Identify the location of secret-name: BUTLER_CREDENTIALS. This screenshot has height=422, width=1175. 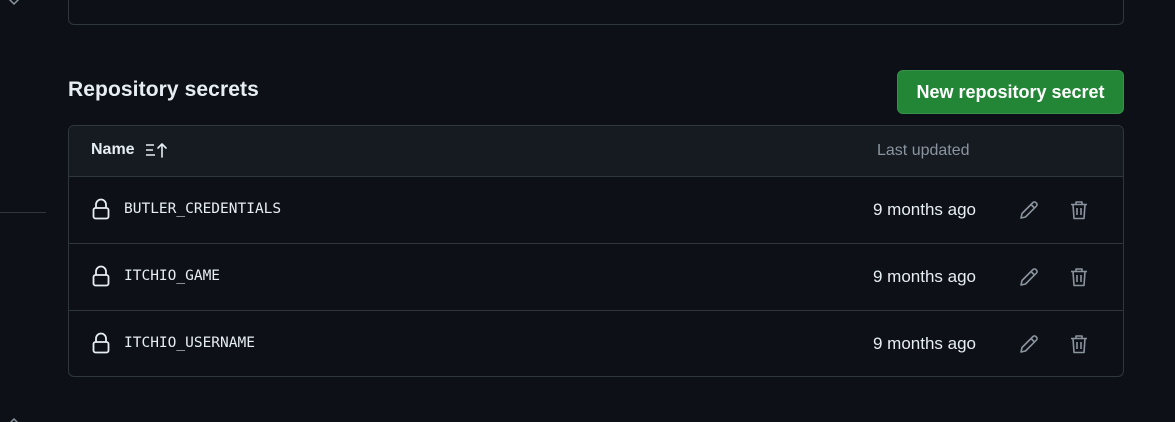
(203, 209).